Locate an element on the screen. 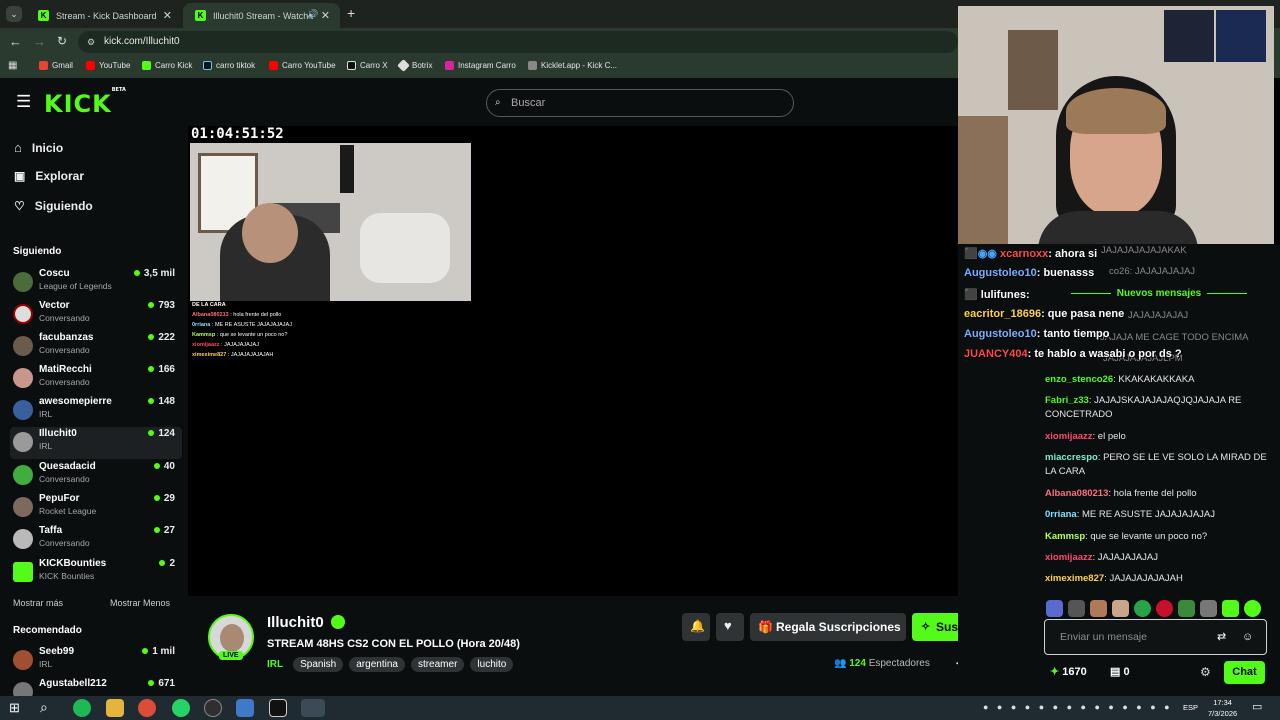  new-tab-icon: + is located at coordinates (351, 13).